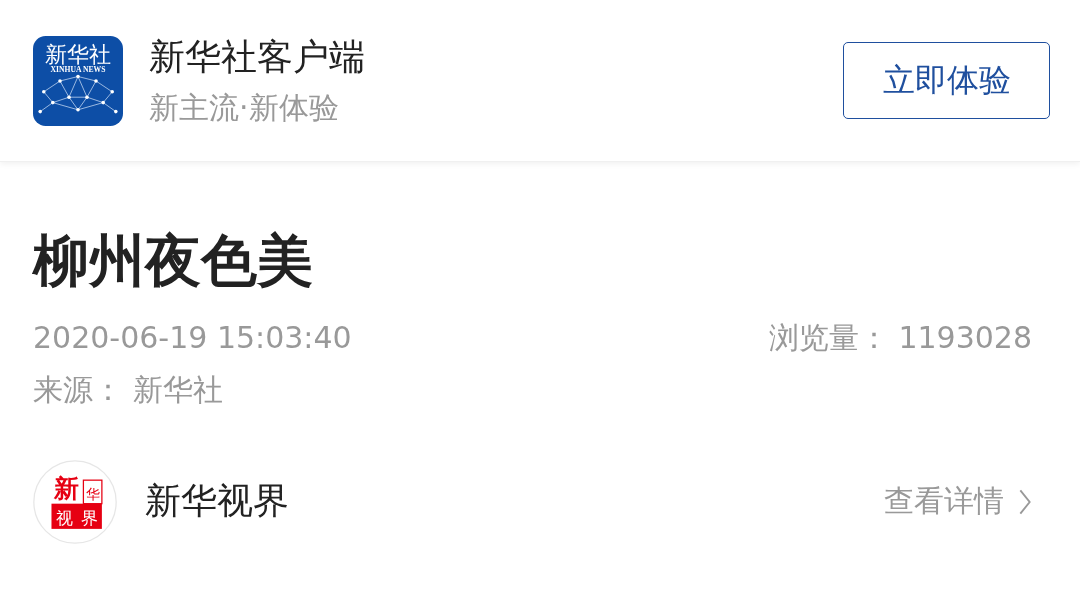  I want to click on account-avatar-icon: 新 华 视 界, so click(75, 501).